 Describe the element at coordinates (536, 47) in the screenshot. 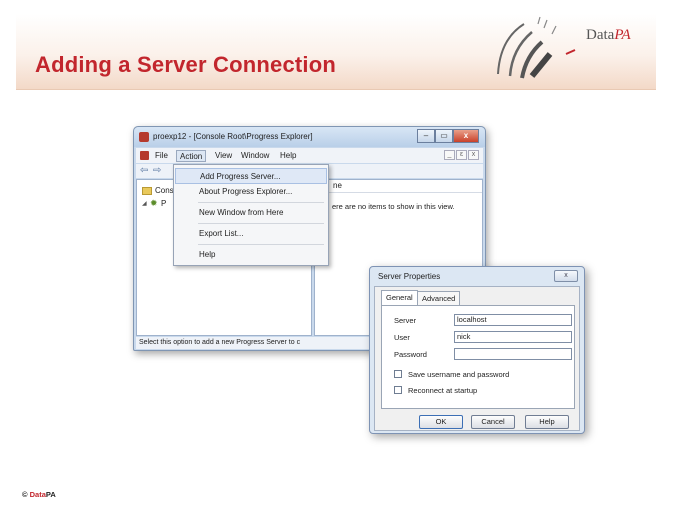

I see `speedometer-logo-icon` at that location.